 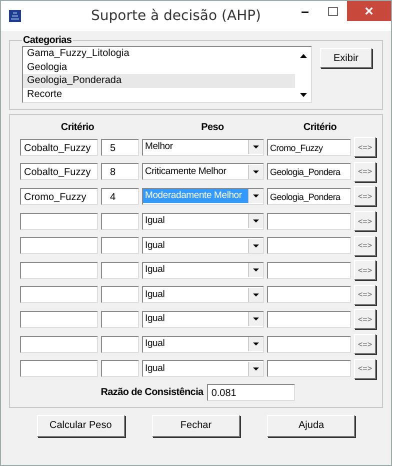 What do you see at coordinates (305, 11) in the screenshot?
I see `minimize-button: –` at bounding box center [305, 11].